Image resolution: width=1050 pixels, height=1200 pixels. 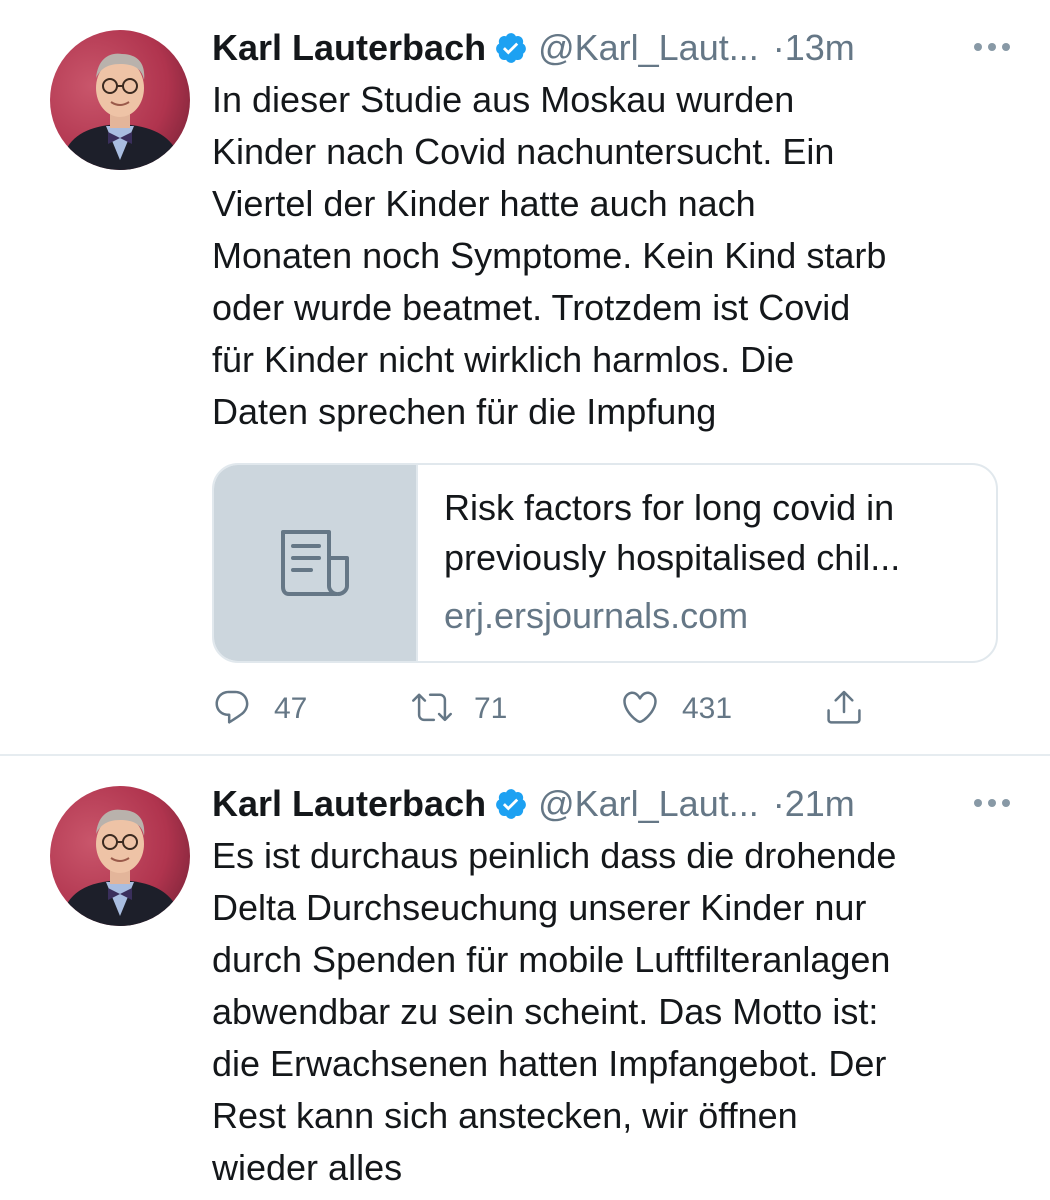 What do you see at coordinates (562, 711) in the screenshot?
I see `tweet-actions: 47 71 431` at bounding box center [562, 711].